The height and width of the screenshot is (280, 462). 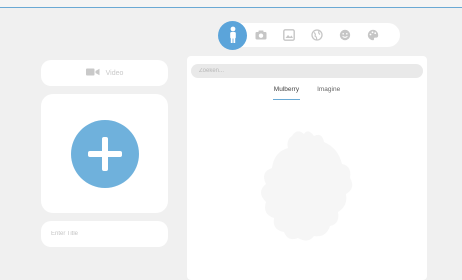 I want to click on upload-card, so click(x=104, y=153).